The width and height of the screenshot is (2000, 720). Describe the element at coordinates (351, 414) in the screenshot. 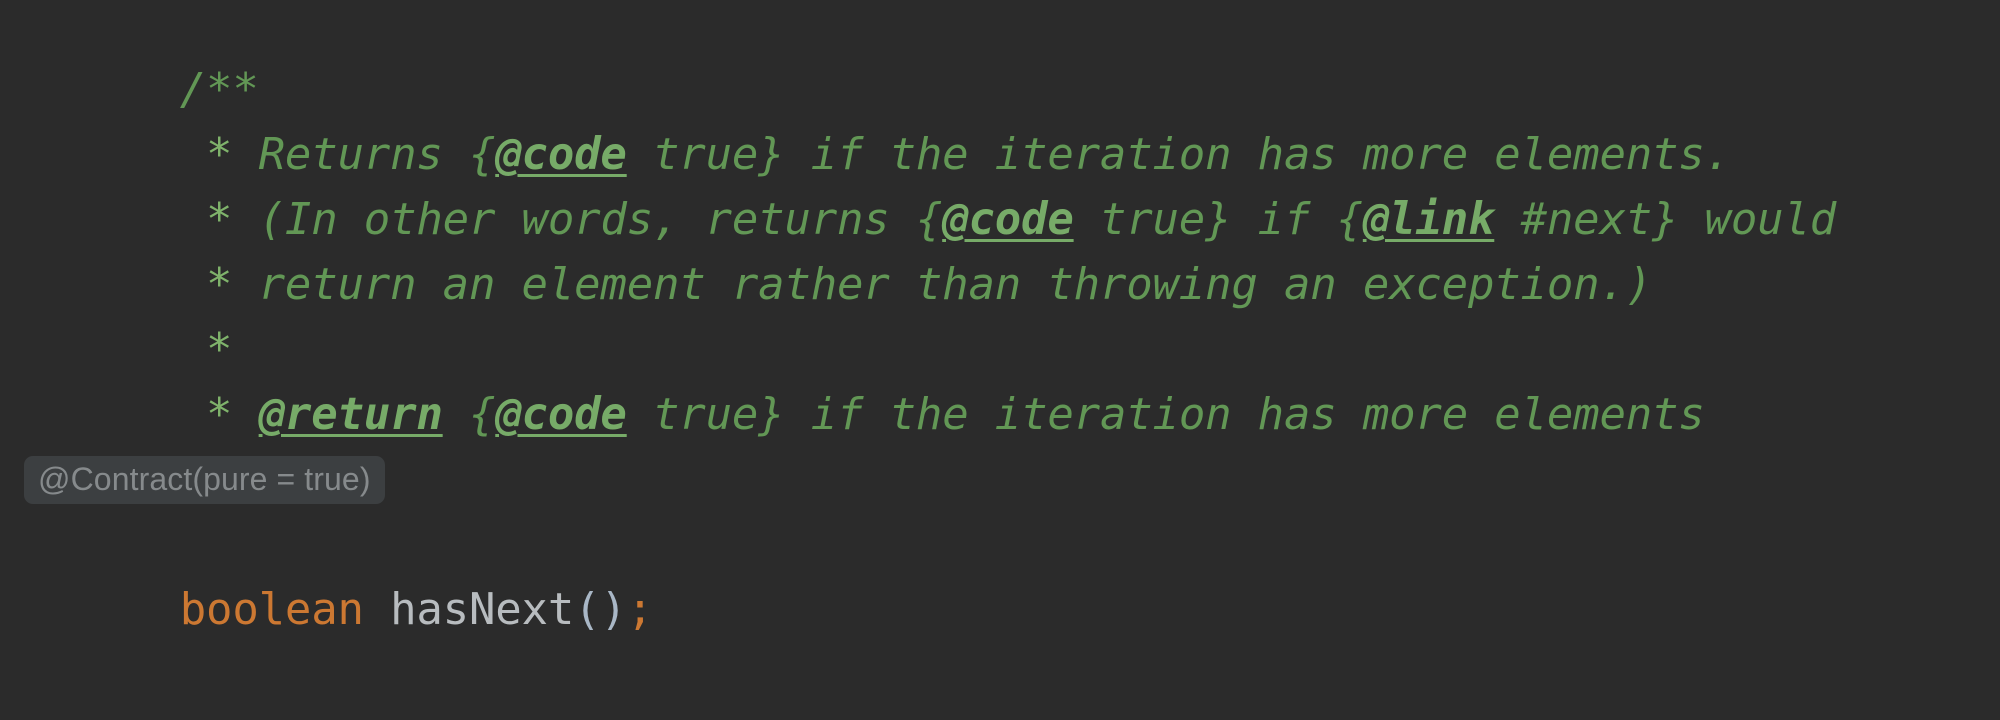

I see `javadoc-block-tag-return: @return` at that location.